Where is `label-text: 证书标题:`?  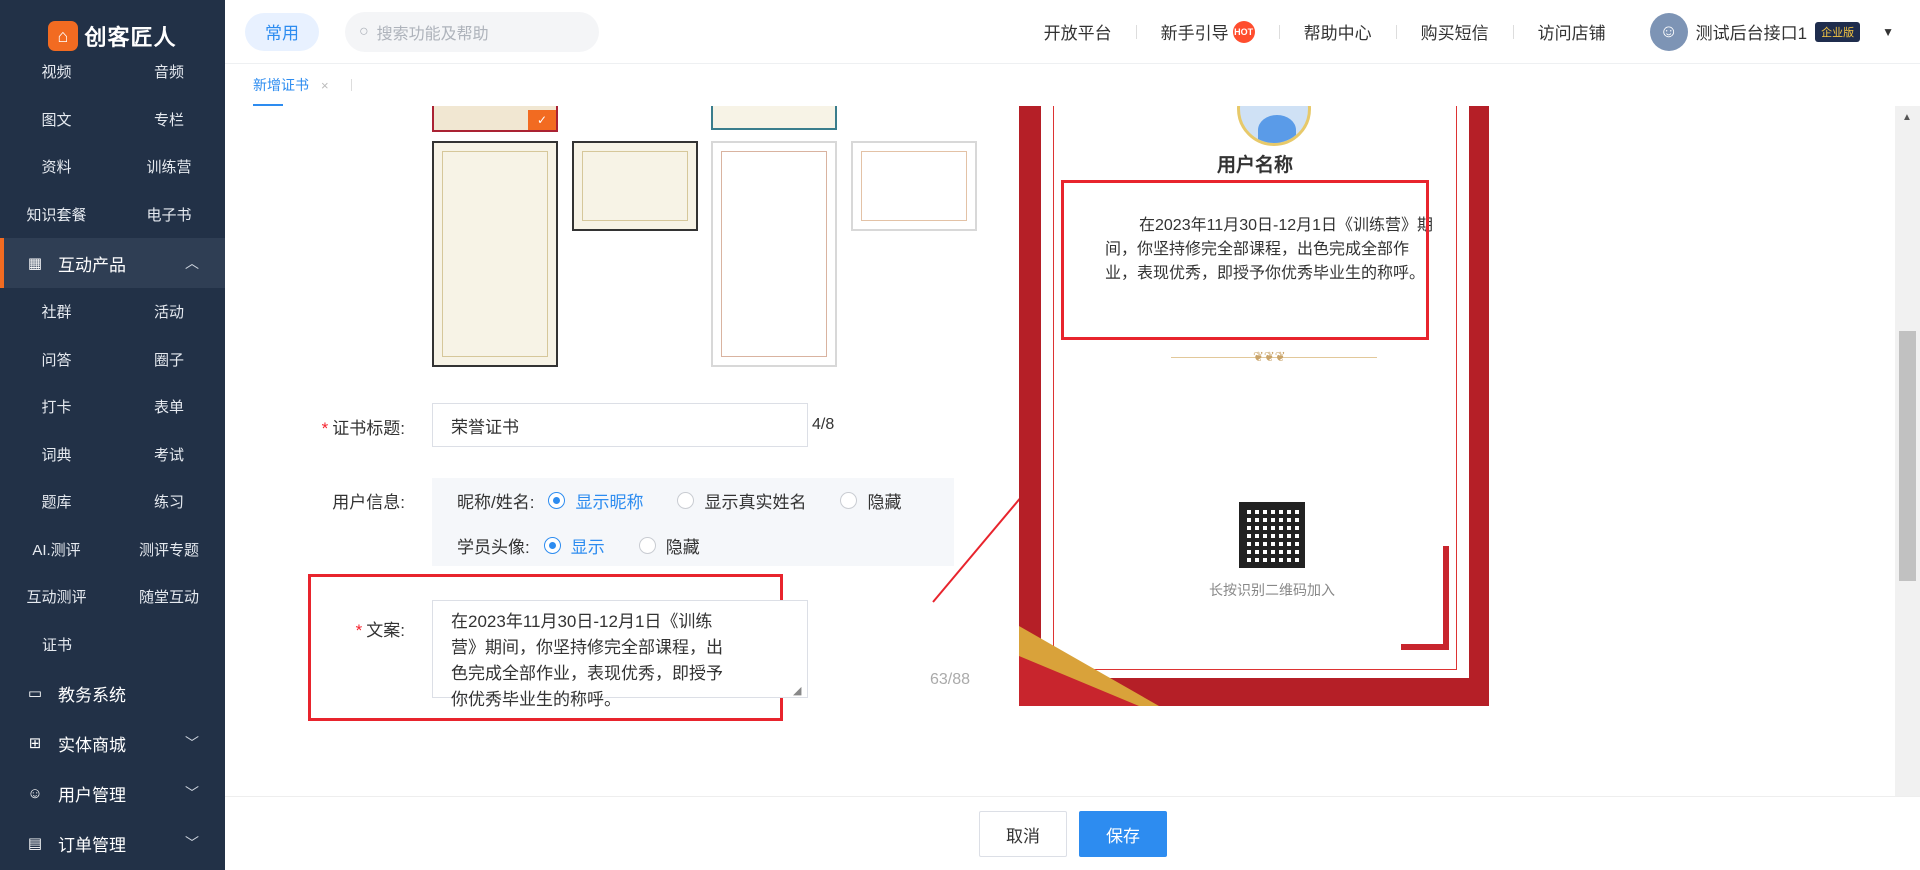 label-text: 证书标题: is located at coordinates (368, 428).